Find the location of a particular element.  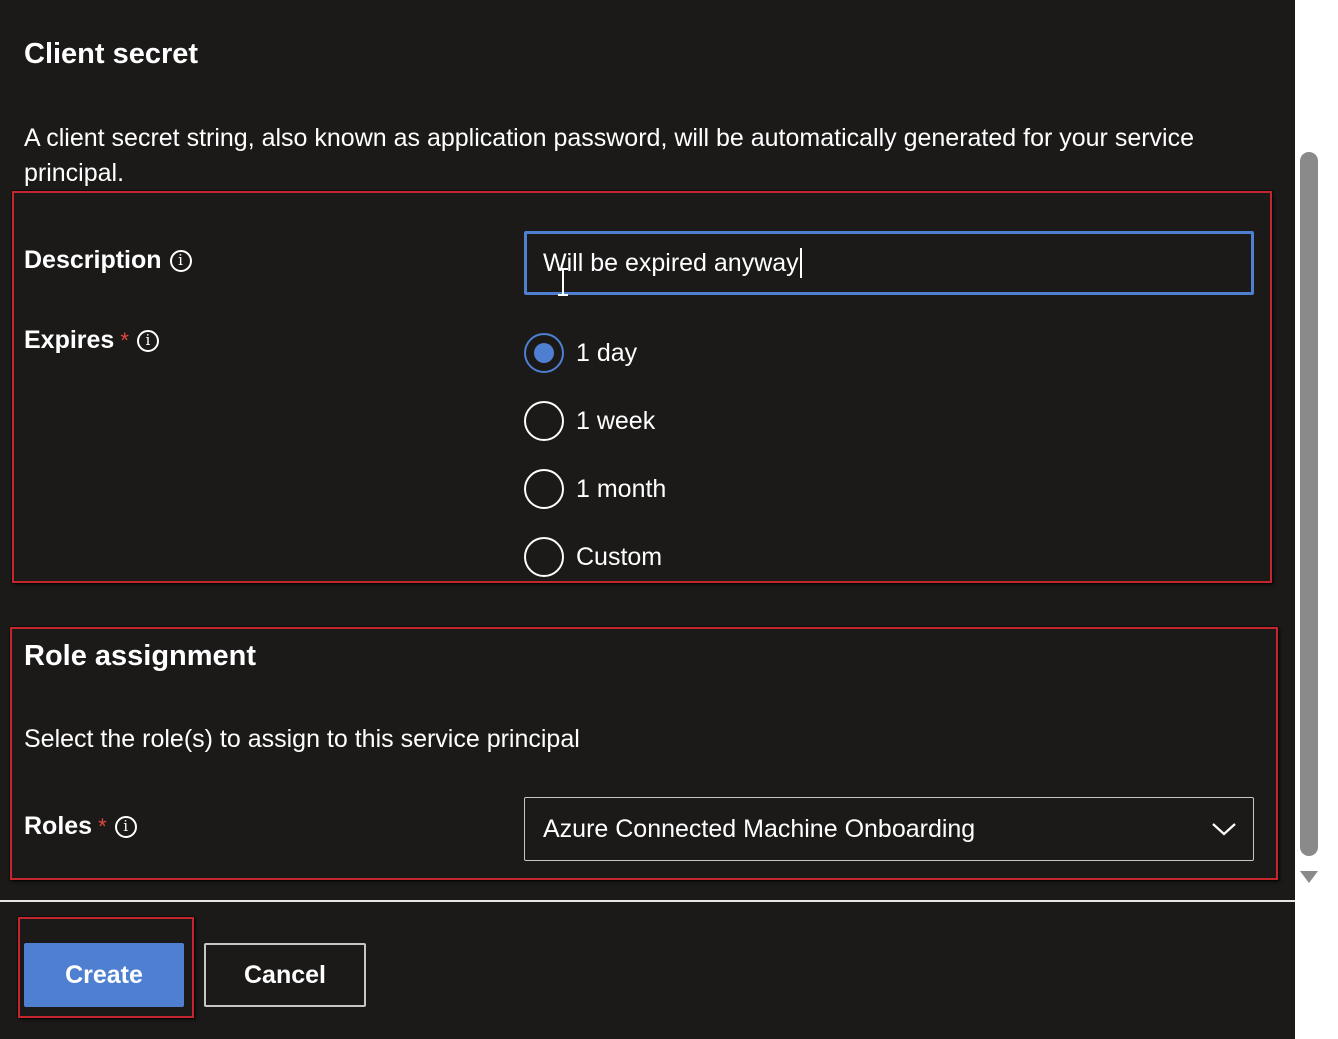

expires-label-row: Expires * i is located at coordinates (91, 340).